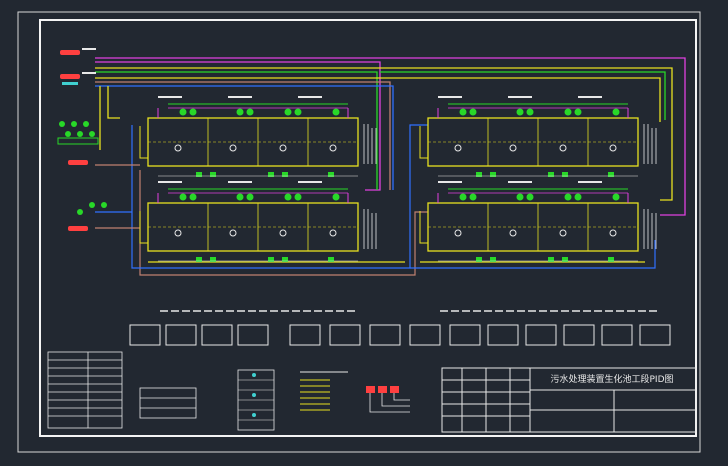 Image resolution: width=728 pixels, height=466 pixels. Describe the element at coordinates (258, 136) in the screenshot. I see `tank-unit-top-left` at that location.